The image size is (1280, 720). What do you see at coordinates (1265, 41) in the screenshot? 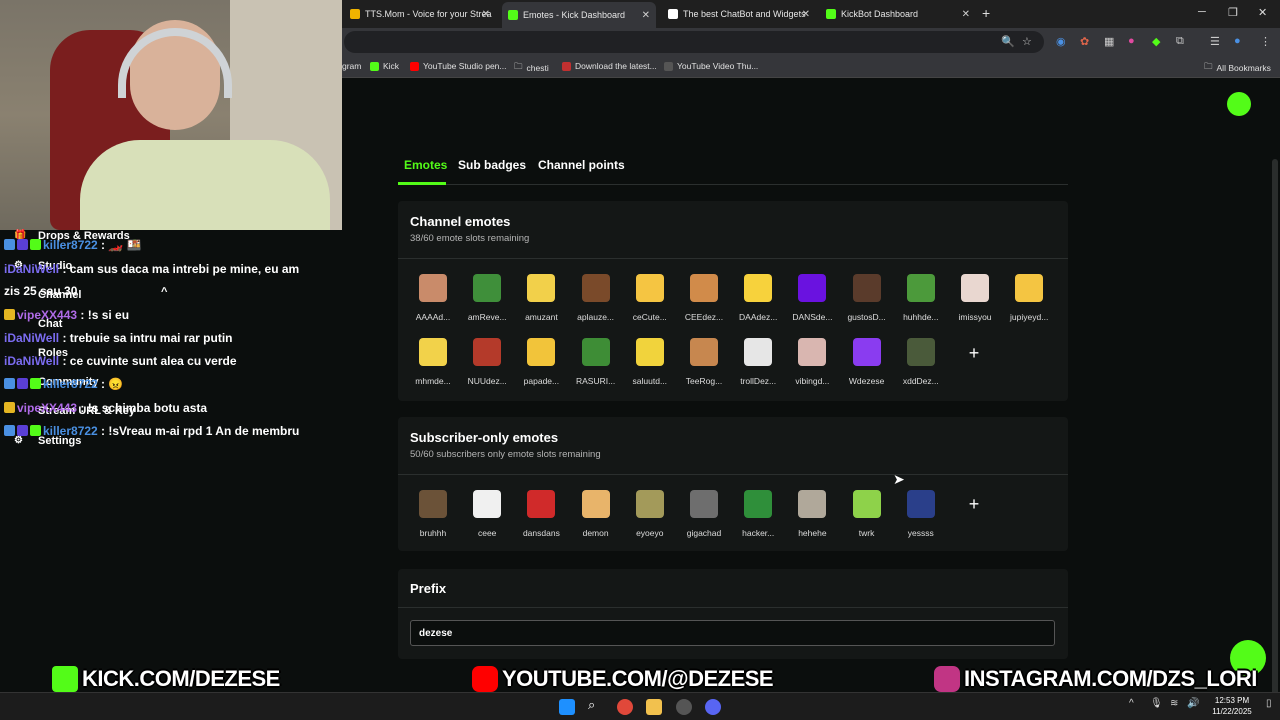
I see `menu-kebab-icon: ⋮` at bounding box center [1265, 41].